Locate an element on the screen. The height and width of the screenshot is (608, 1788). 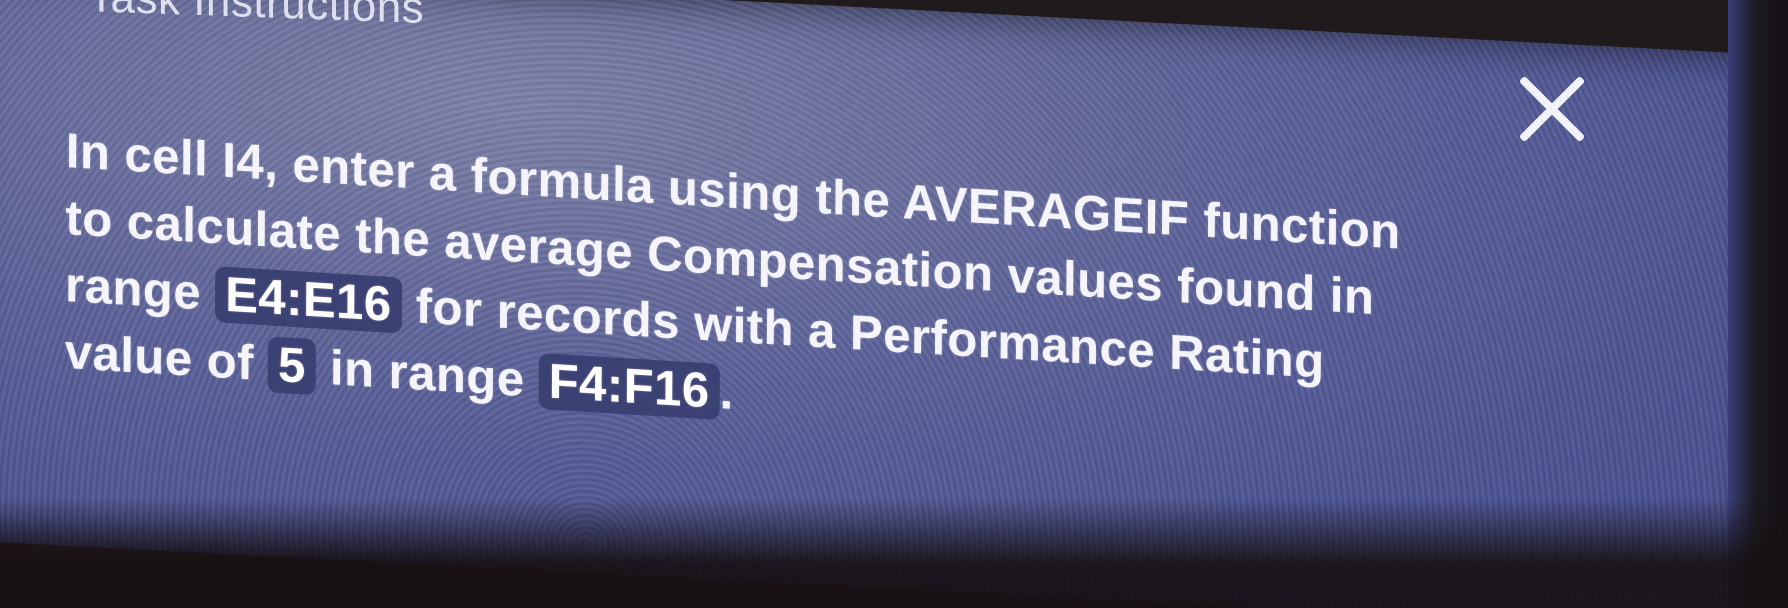
range-label: range is located at coordinates (133, 289).